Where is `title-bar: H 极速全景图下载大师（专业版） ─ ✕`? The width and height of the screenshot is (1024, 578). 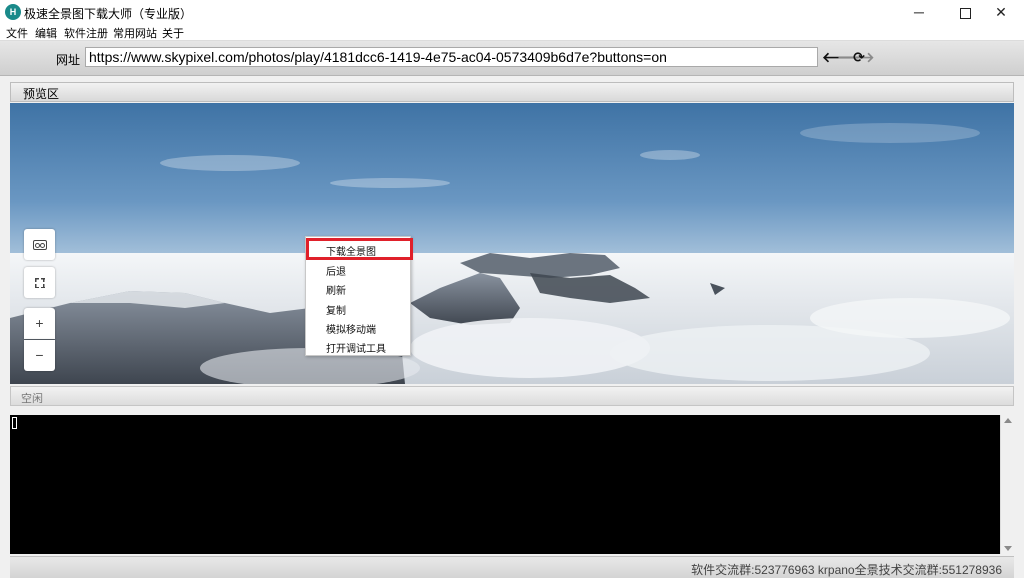 title-bar: H 极速全景图下载大师（专业版） ─ ✕ is located at coordinates (512, 12).